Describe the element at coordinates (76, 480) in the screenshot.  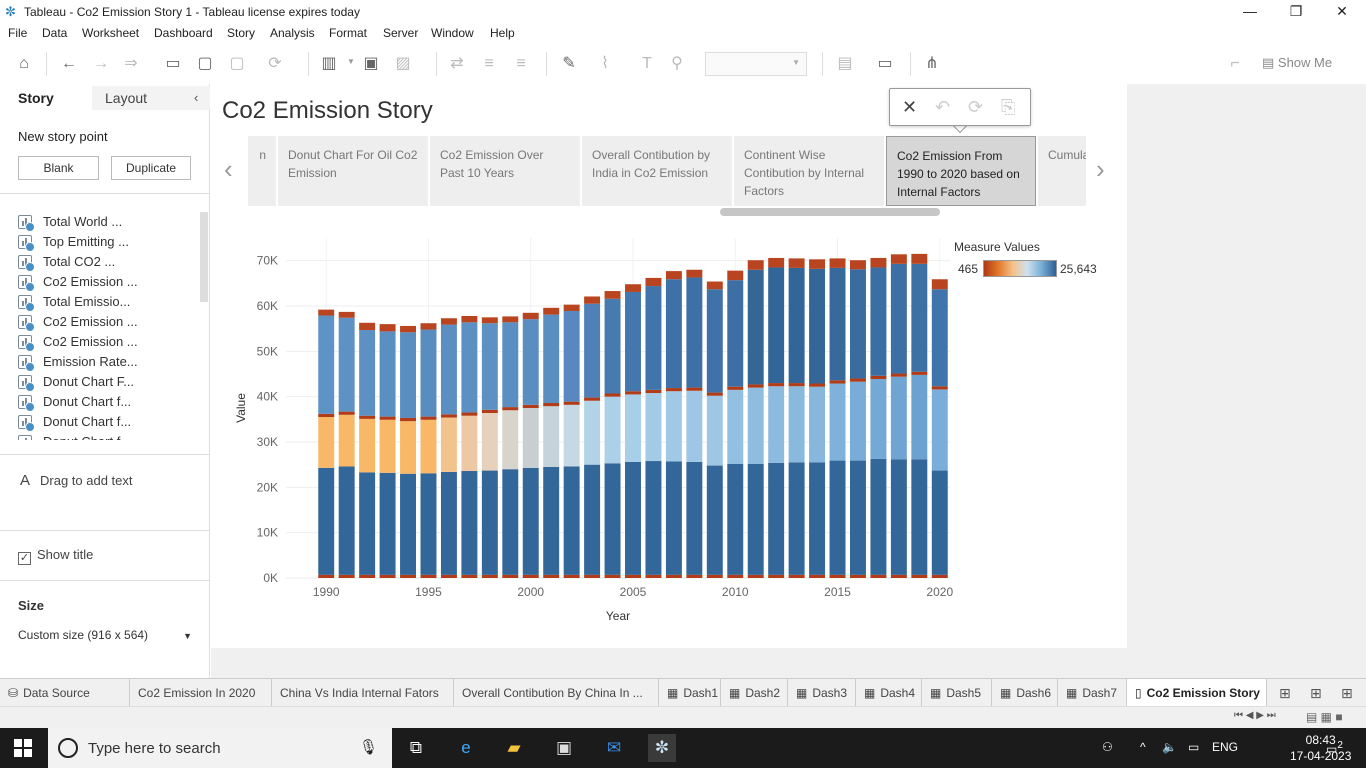
I see `drag-to-add-text: A Drag to add text` at that location.